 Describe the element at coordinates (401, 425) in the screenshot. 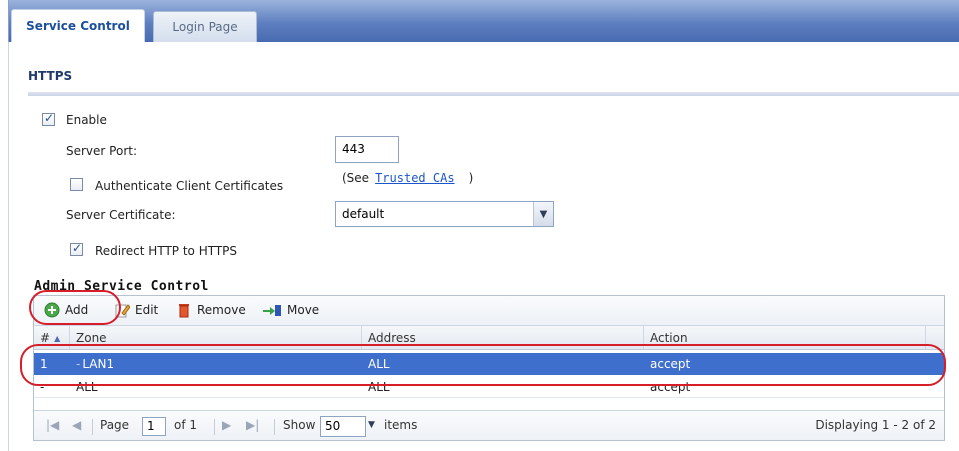

I see `items-label: items` at that location.